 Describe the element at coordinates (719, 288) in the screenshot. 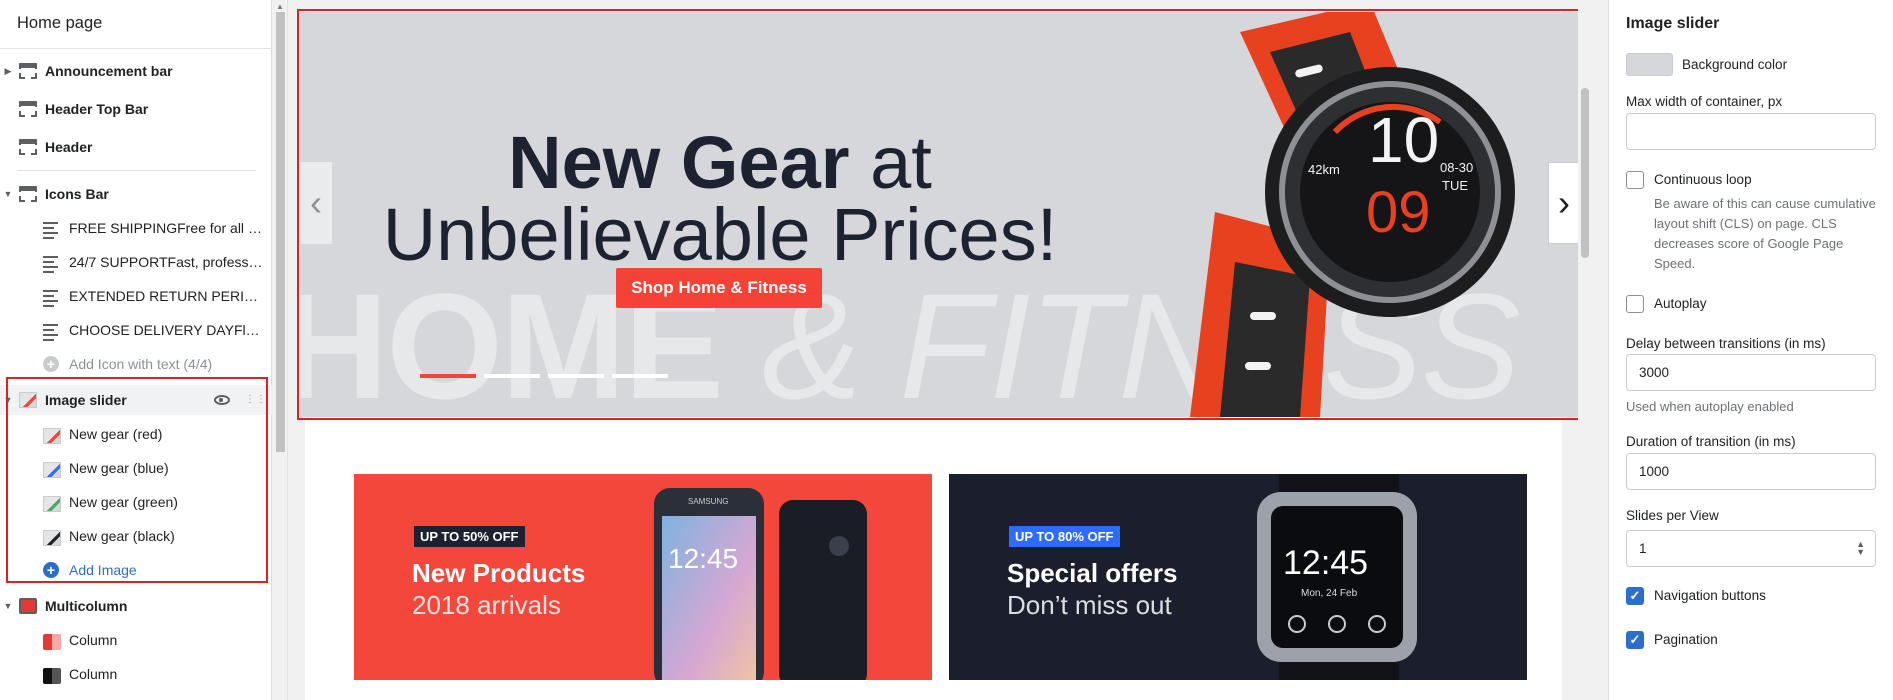

I see `shop-home-fitness-button: Shop Home & Fitness` at that location.